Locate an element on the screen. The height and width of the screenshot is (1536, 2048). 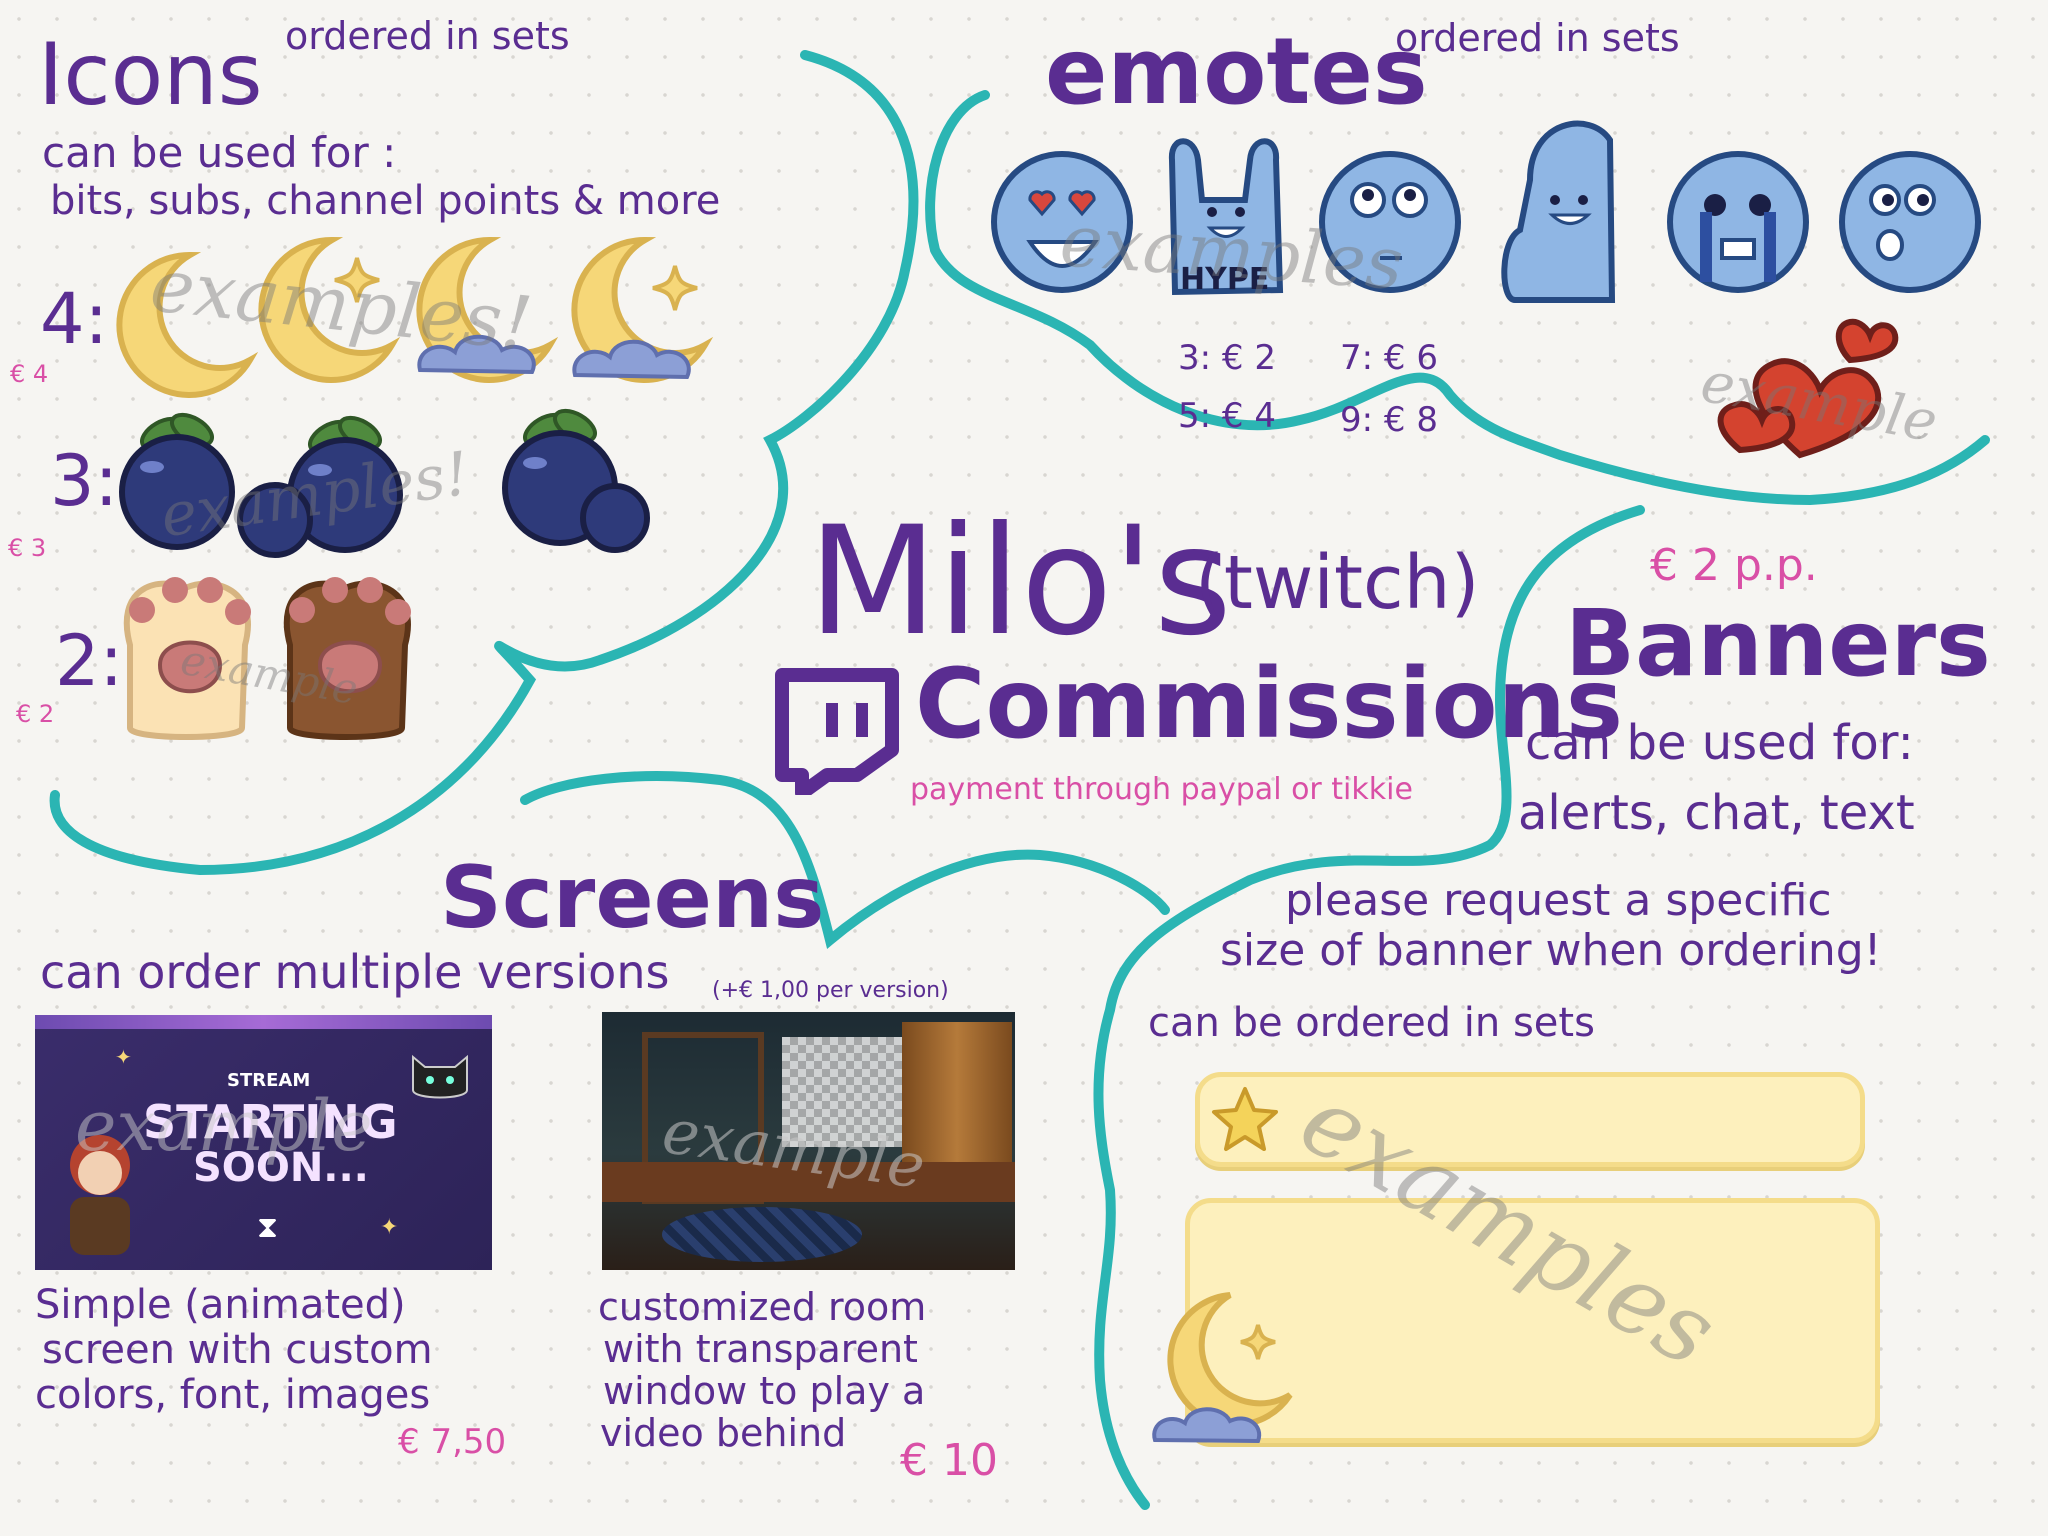
cat-icon is located at coordinates (440, 1076).